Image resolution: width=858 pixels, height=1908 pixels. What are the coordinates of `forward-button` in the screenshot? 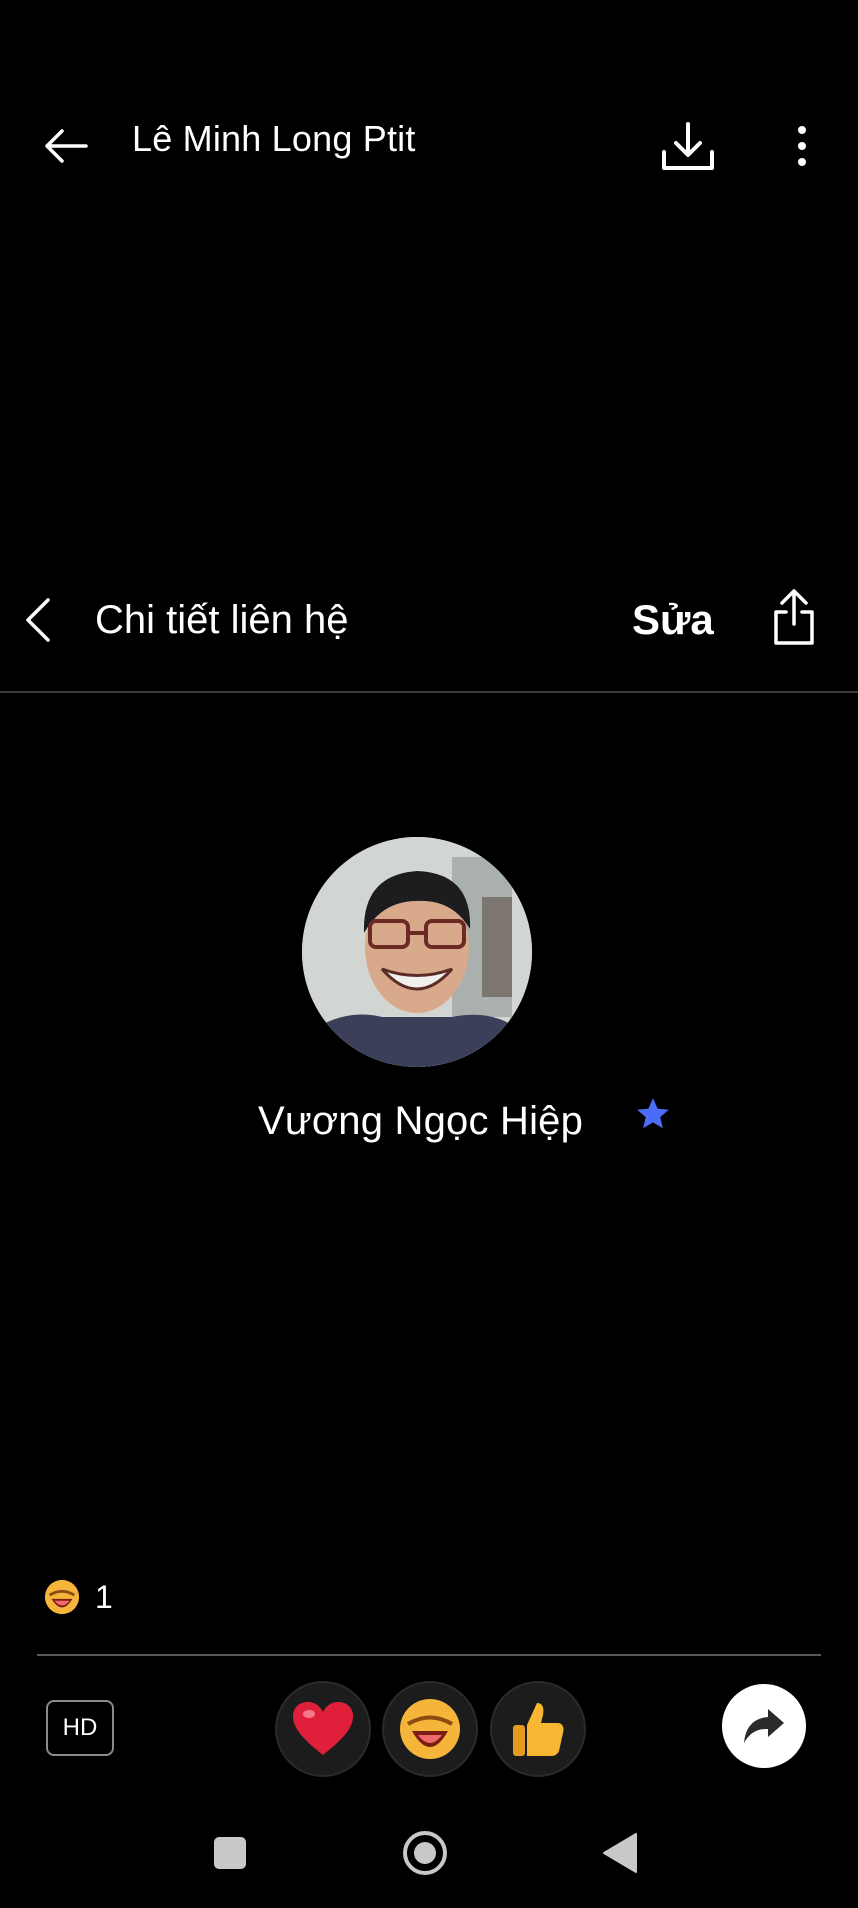 It's located at (764, 1726).